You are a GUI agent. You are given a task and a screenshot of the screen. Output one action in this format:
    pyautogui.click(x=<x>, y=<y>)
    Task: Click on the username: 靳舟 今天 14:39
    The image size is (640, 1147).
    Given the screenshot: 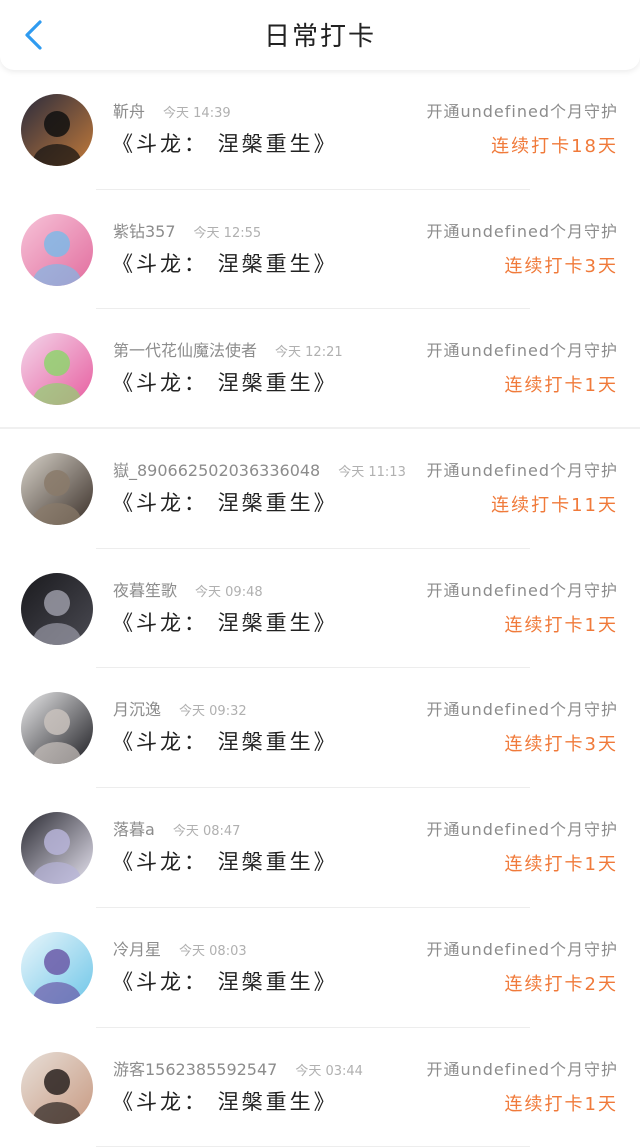 What is the action you would take?
    pyautogui.click(x=172, y=110)
    